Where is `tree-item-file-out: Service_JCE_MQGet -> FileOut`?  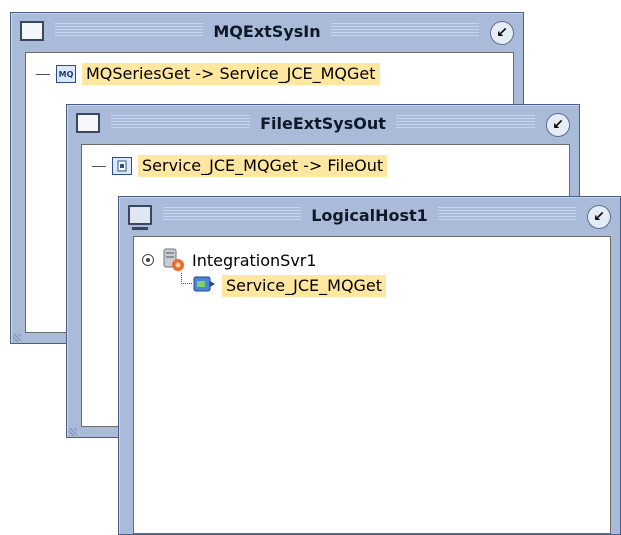 tree-item-file-out: Service_JCE_MQGet -> FileOut is located at coordinates (240, 166).